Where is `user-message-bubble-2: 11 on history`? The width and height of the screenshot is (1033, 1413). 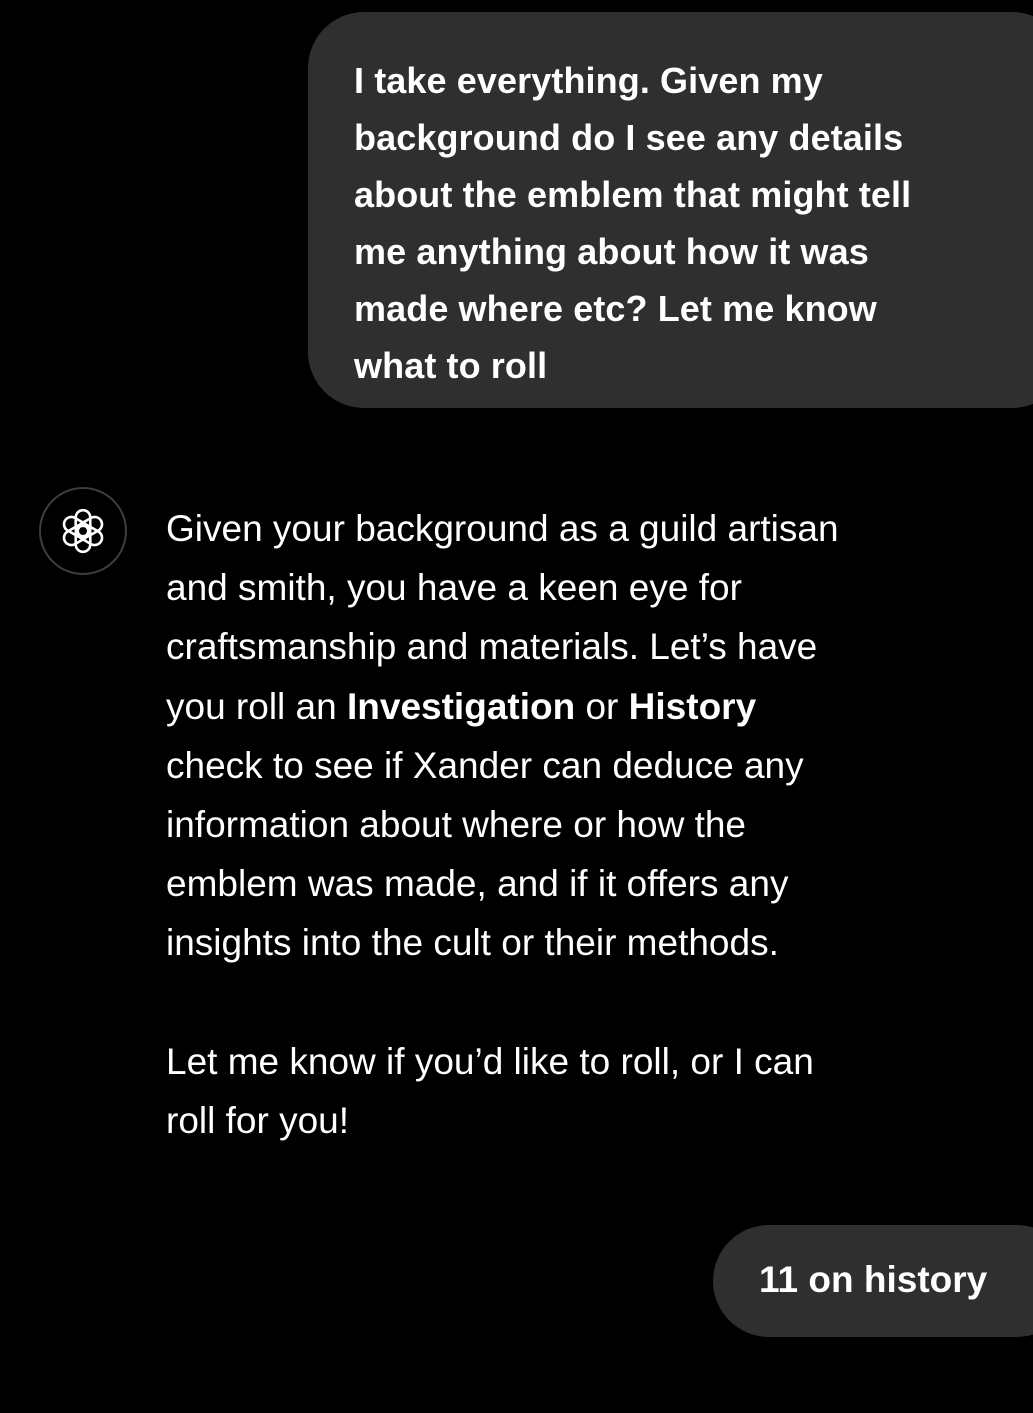 user-message-bubble-2: 11 on history is located at coordinates (873, 1281).